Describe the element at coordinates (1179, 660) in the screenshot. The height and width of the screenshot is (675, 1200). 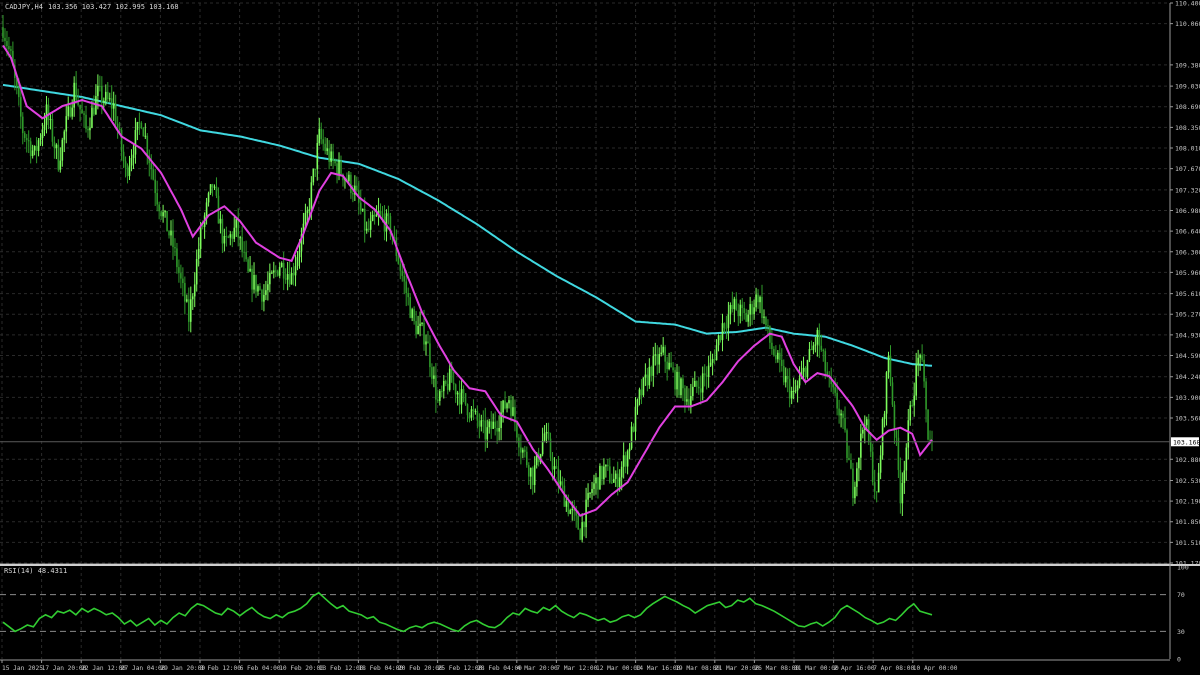
I see `rsi-tick-label: 0` at that location.